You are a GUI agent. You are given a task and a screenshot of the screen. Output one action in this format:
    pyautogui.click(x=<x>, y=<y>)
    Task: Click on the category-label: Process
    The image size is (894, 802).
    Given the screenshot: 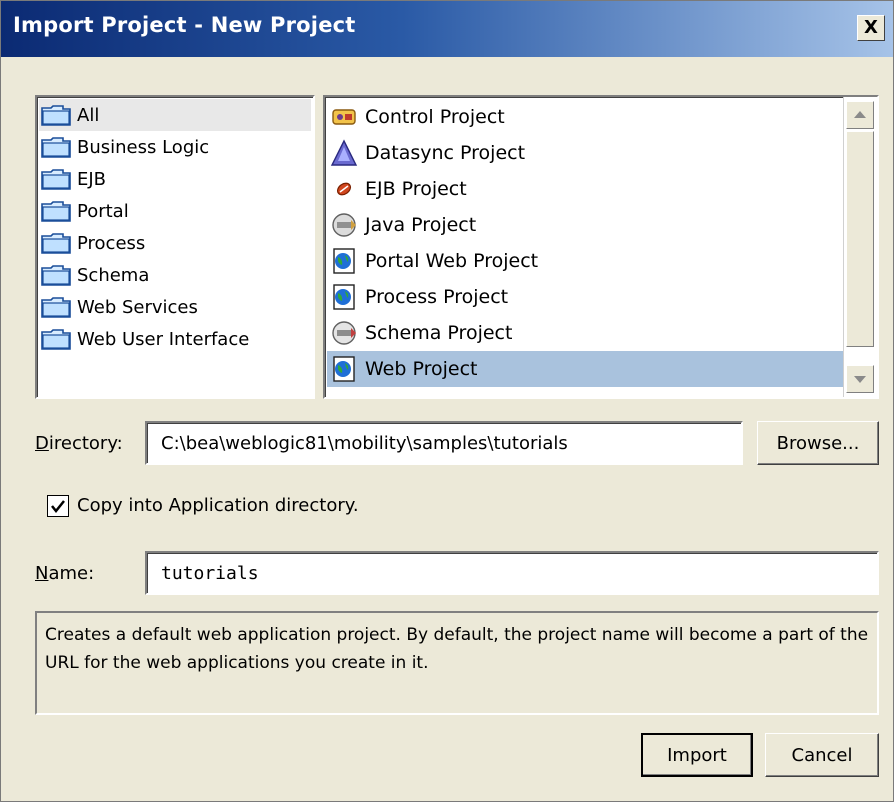 What is the action you would take?
    pyautogui.click(x=111, y=243)
    